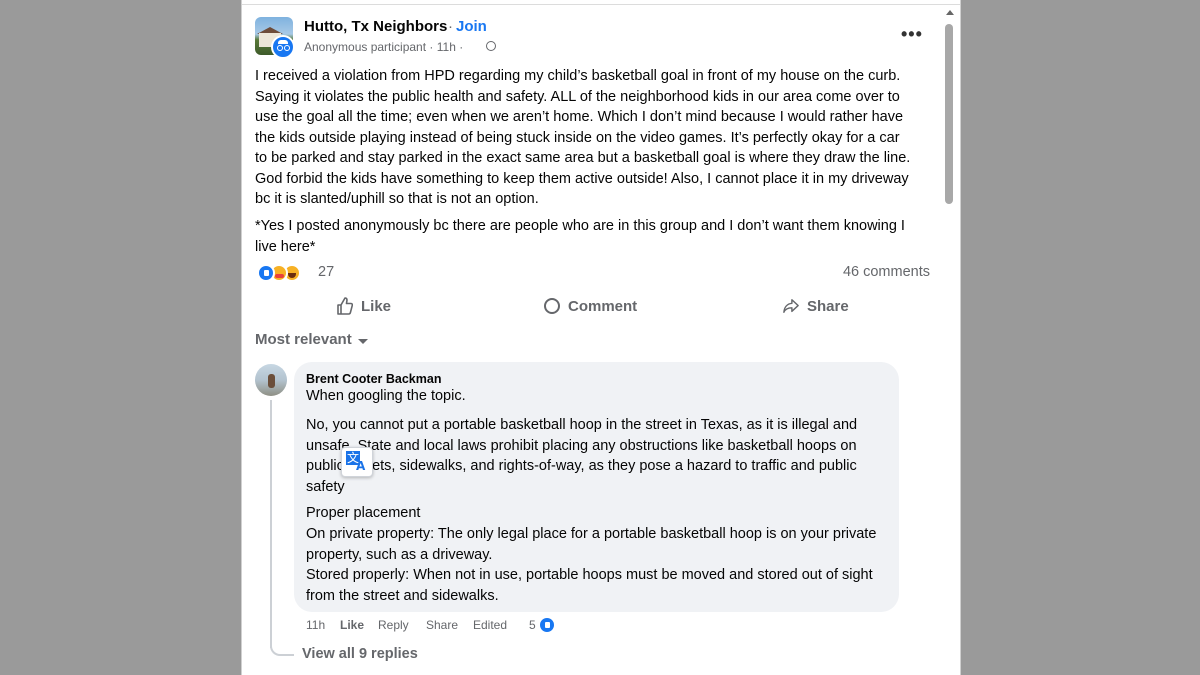 The image size is (1200, 675). I want to click on sort-comments-dropdown: Most relevant, so click(303, 339).